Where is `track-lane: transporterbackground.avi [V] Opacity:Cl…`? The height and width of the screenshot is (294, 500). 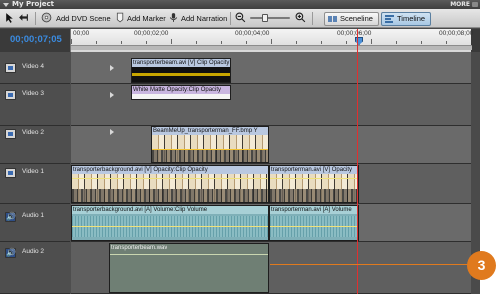
track-lane: transporterbackground.avi [V] Opacity:Cl… is located at coordinates (271, 184).